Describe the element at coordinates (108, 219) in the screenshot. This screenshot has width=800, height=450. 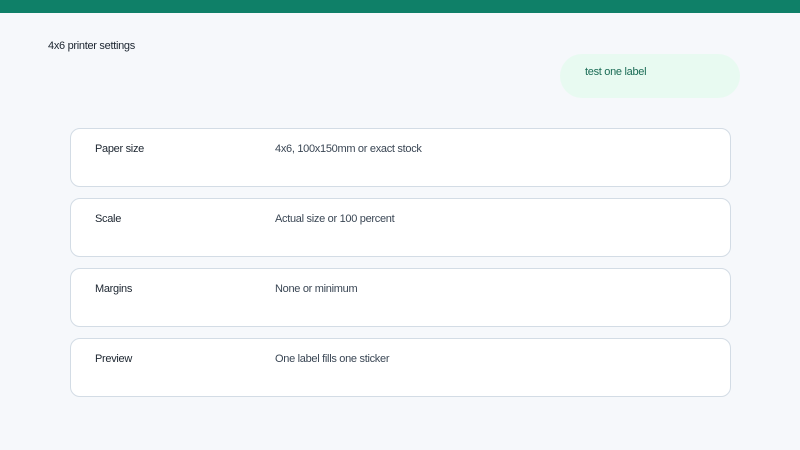
I see `setting-label: Scale` at that location.